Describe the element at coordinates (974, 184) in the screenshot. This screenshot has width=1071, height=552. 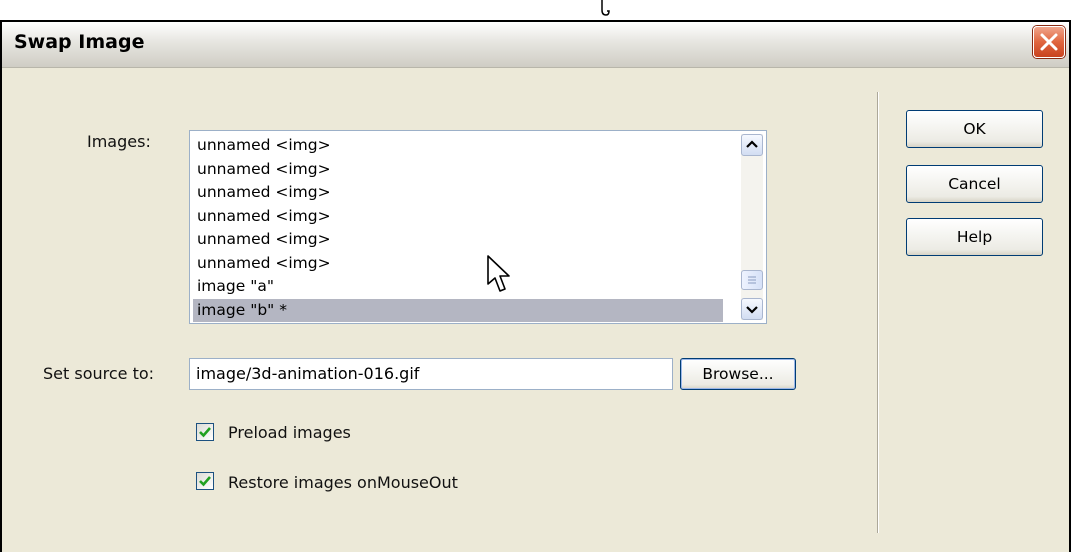
I see `cancel-button: Cancel` at that location.